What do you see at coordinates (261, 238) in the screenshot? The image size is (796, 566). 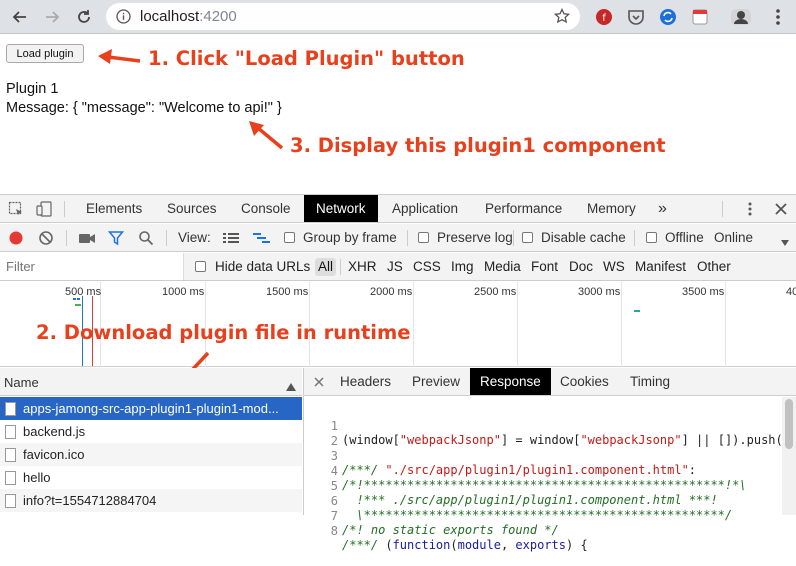 I see `waterfall-icon` at bounding box center [261, 238].